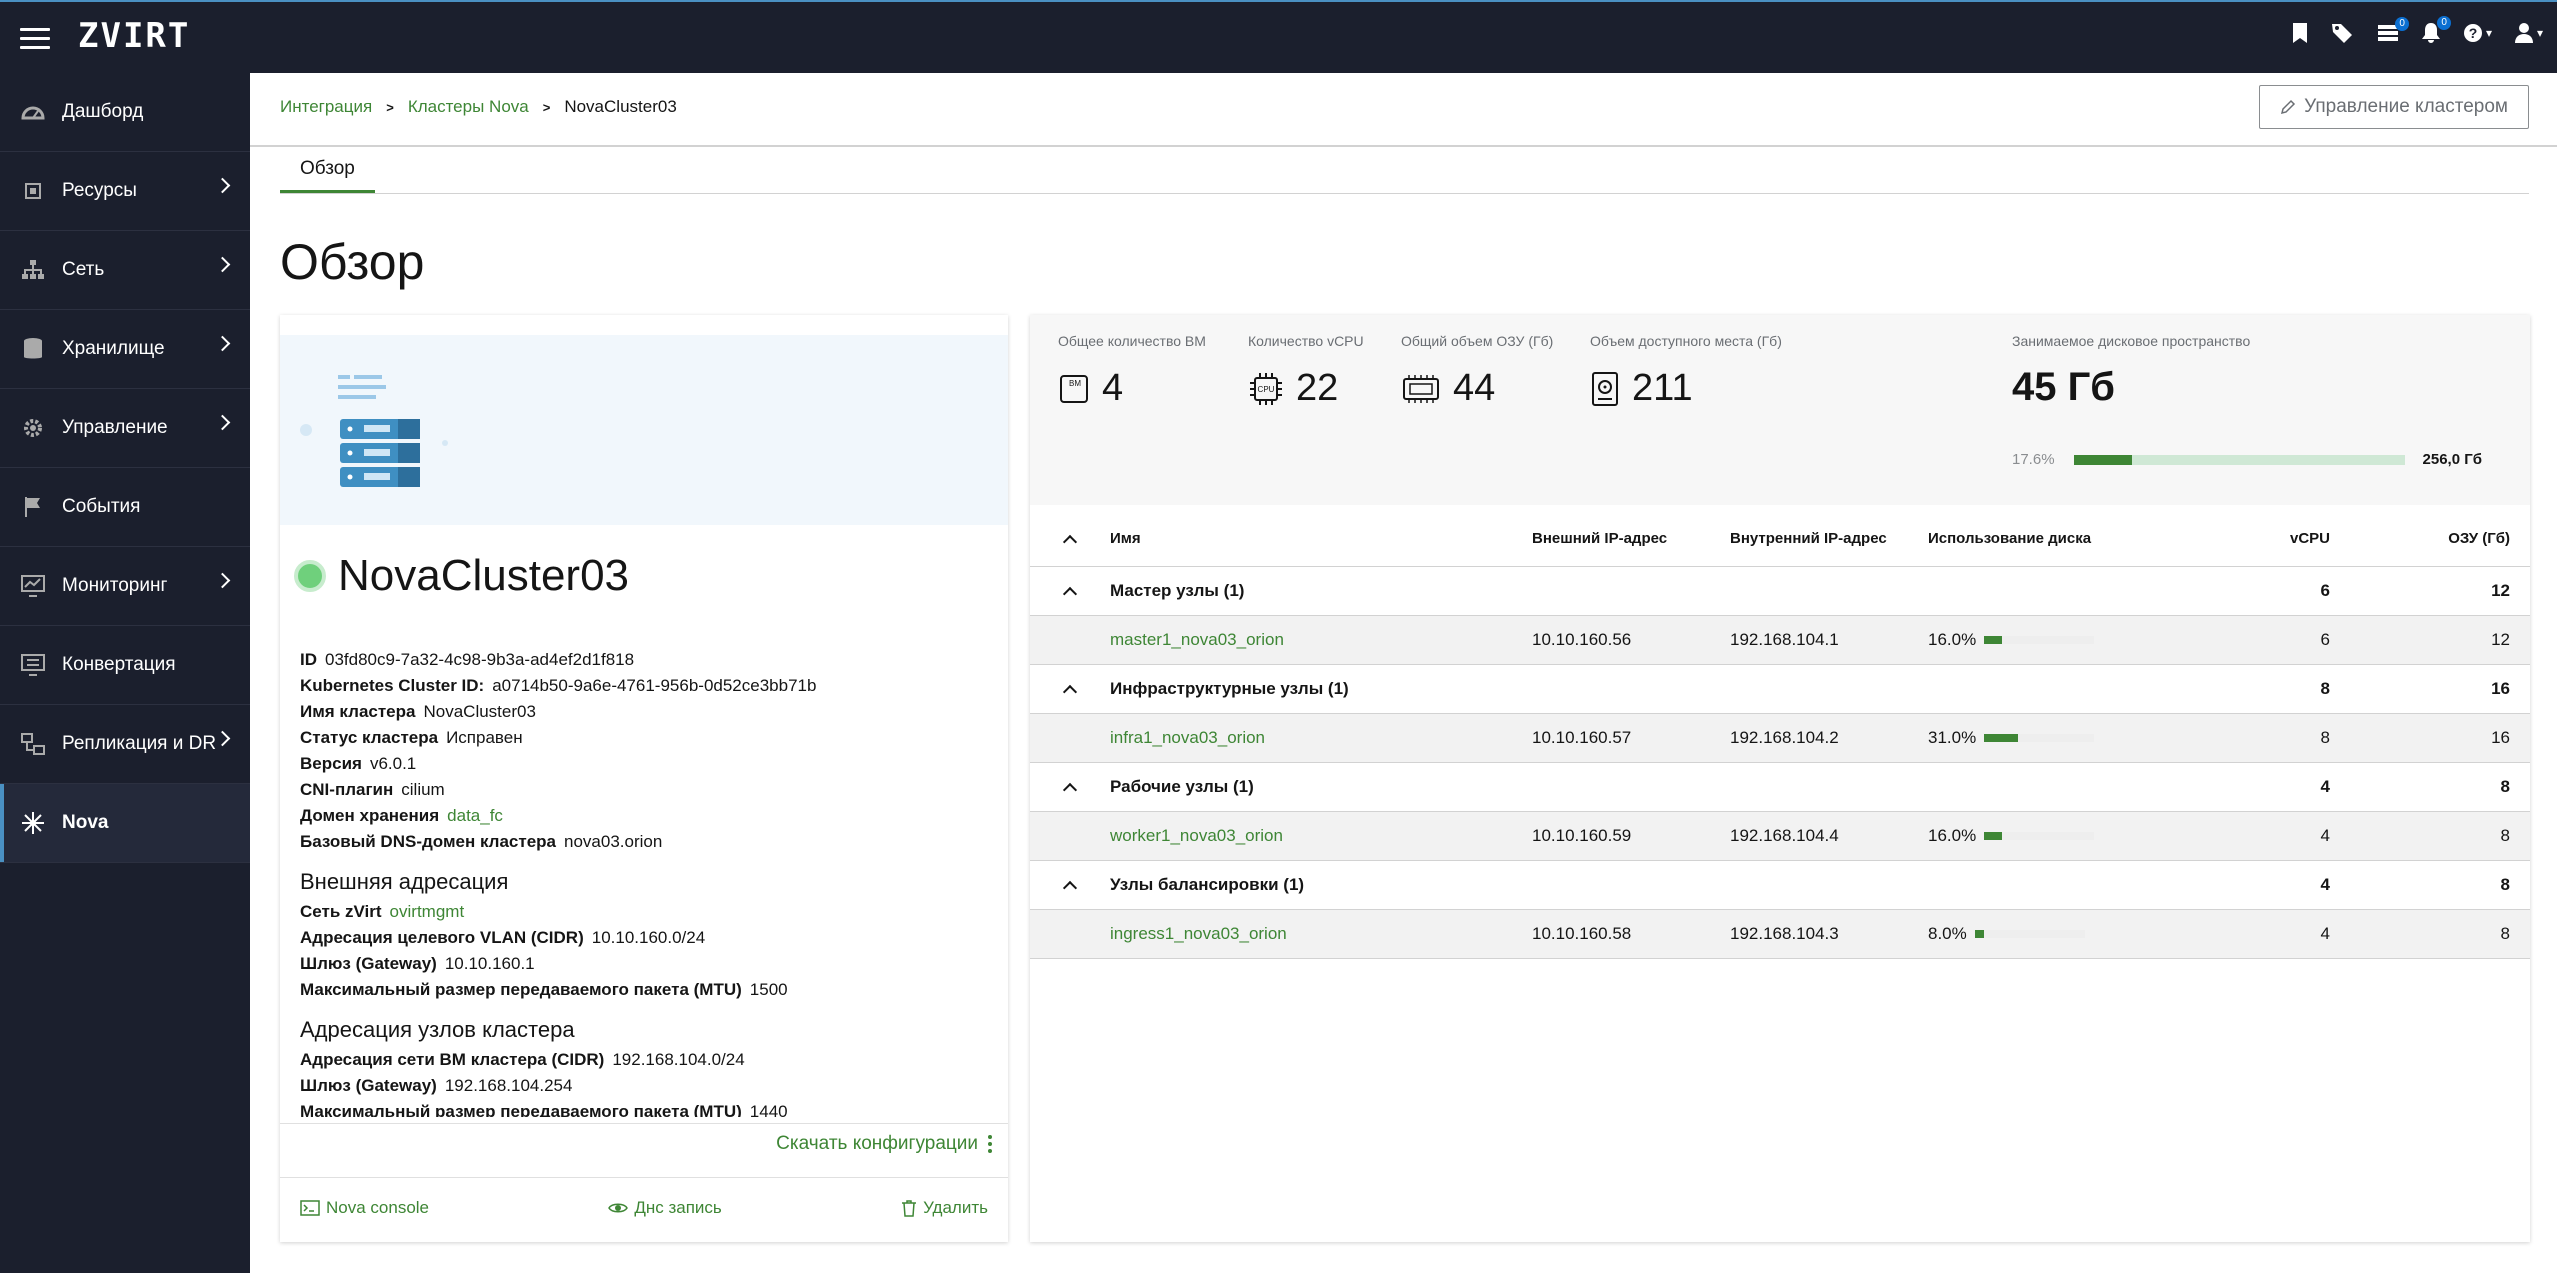 The width and height of the screenshot is (2557, 1273). Describe the element at coordinates (1197, 640) in the screenshot. I see `node-name-link: master1_nova03_orion` at that location.